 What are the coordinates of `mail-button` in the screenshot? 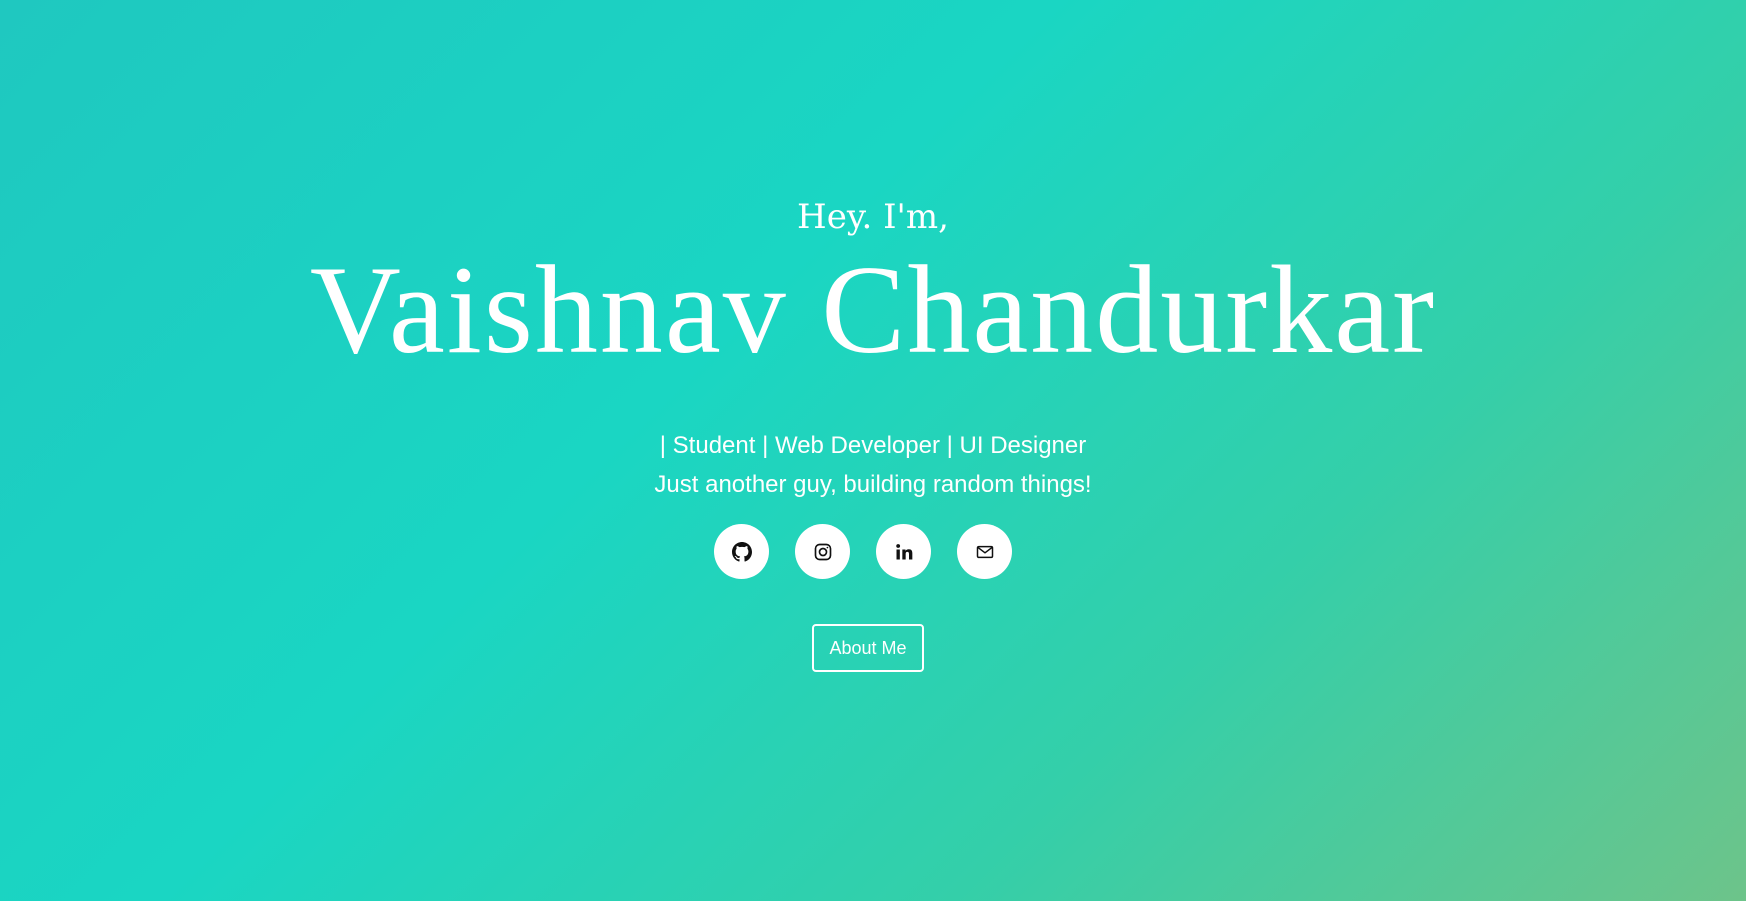 It's located at (984, 551).